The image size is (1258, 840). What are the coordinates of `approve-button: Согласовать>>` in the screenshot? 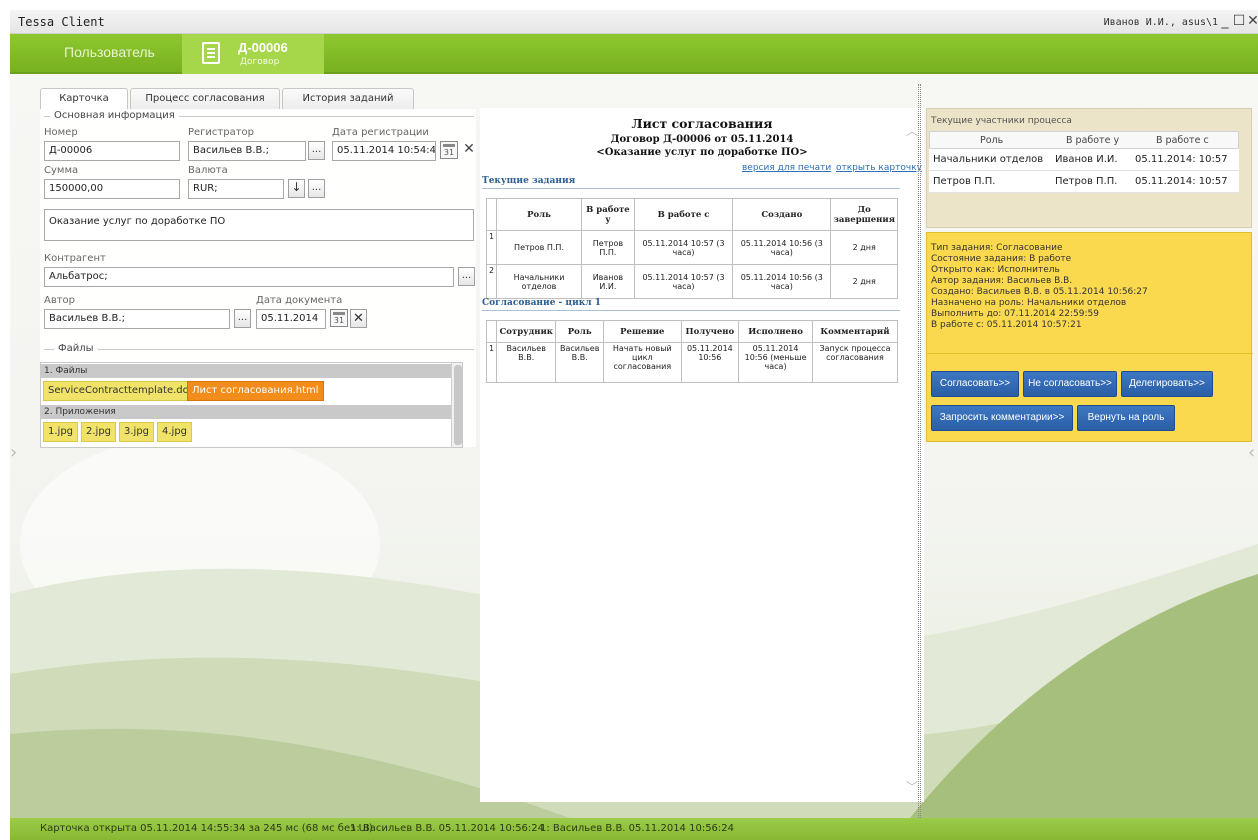 It's located at (975, 384).